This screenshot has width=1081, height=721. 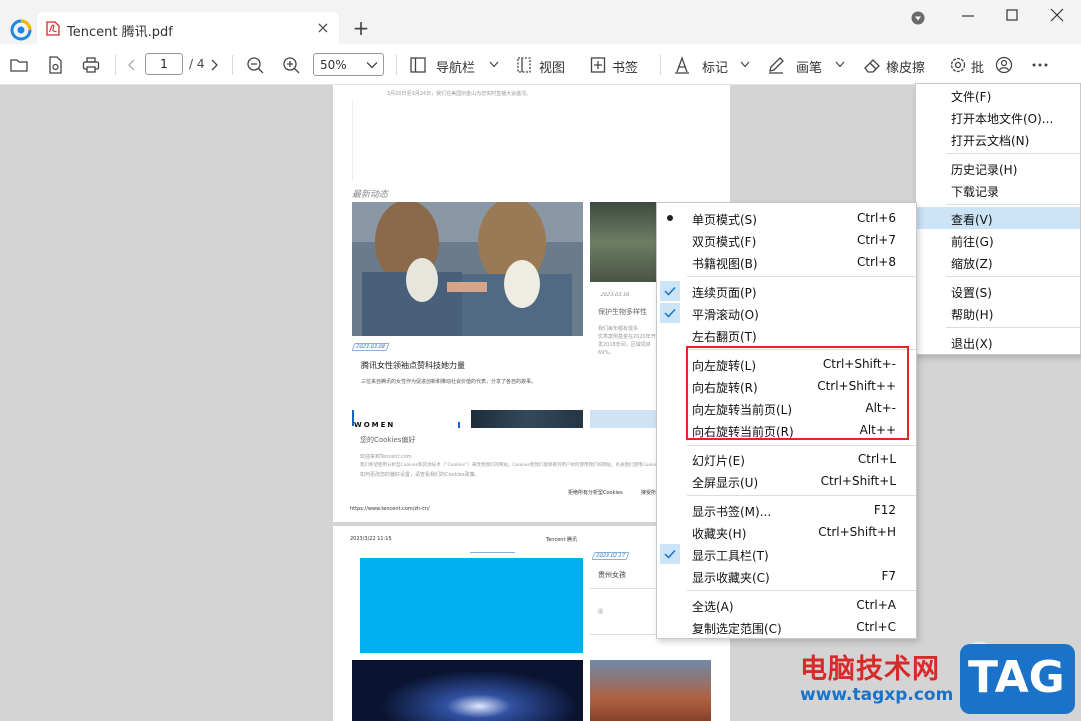 What do you see at coordinates (918, 18) in the screenshot?
I see `account-menu-icon` at bounding box center [918, 18].